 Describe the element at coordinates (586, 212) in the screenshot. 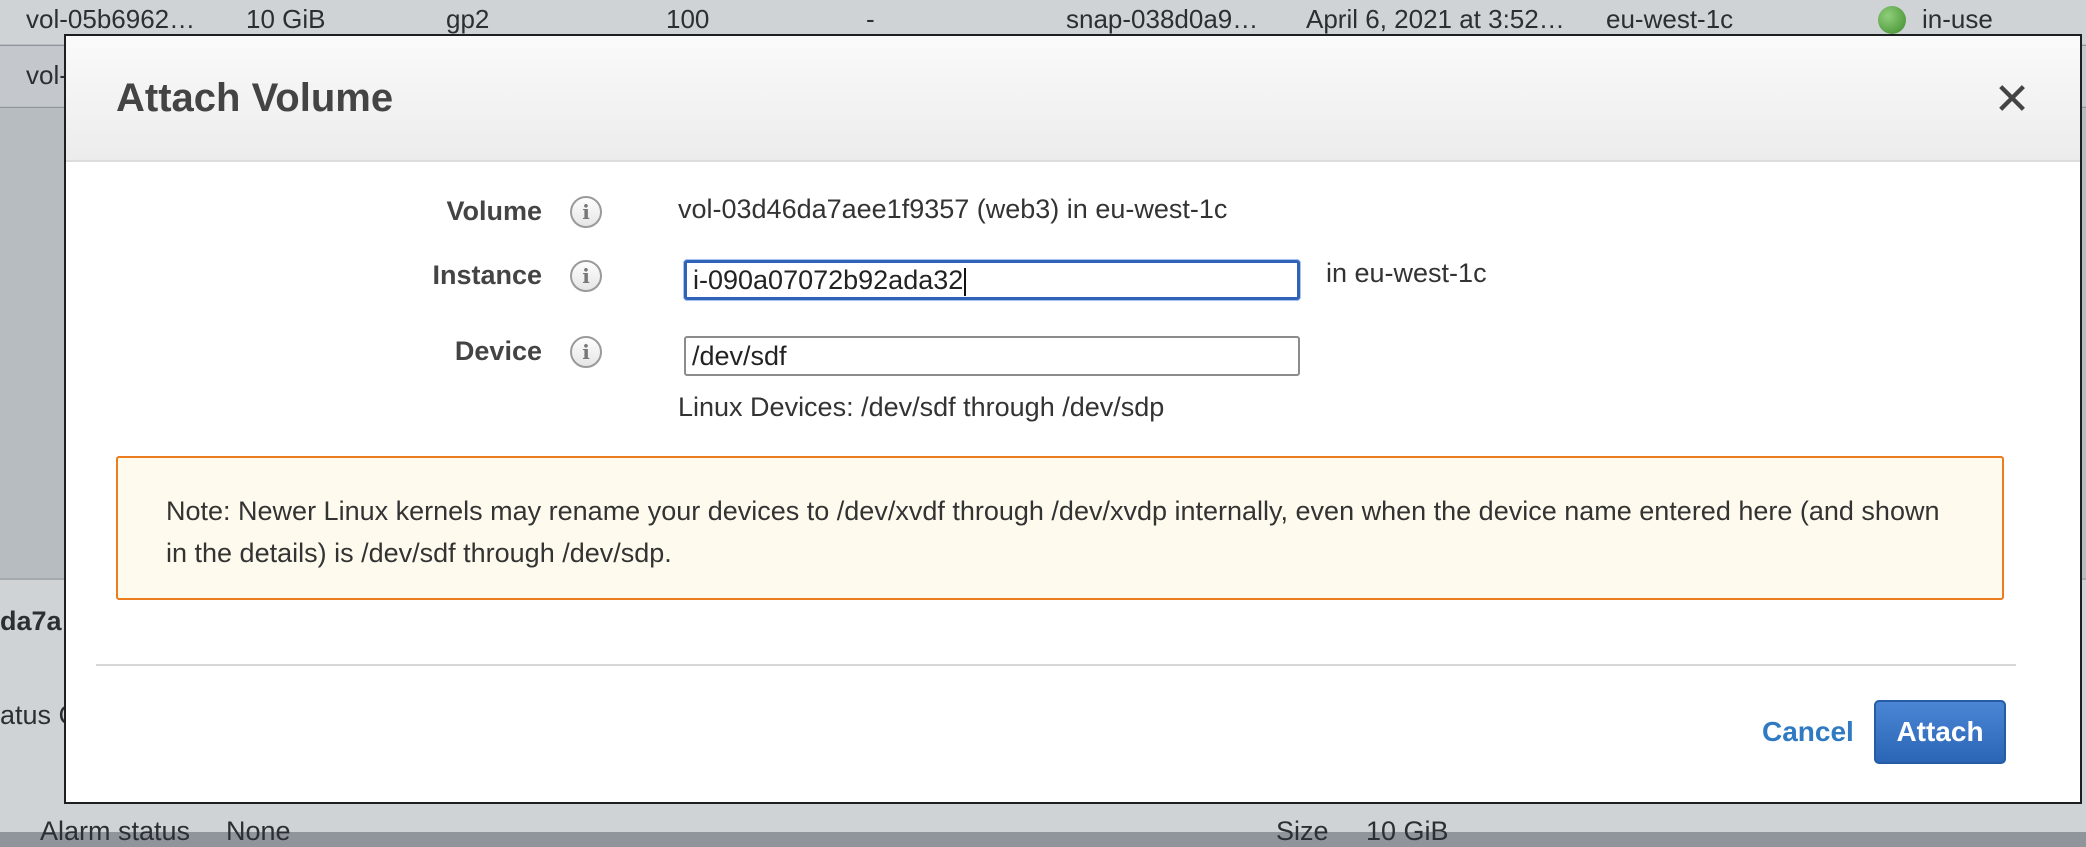

I see `volume-info-icon: i` at that location.